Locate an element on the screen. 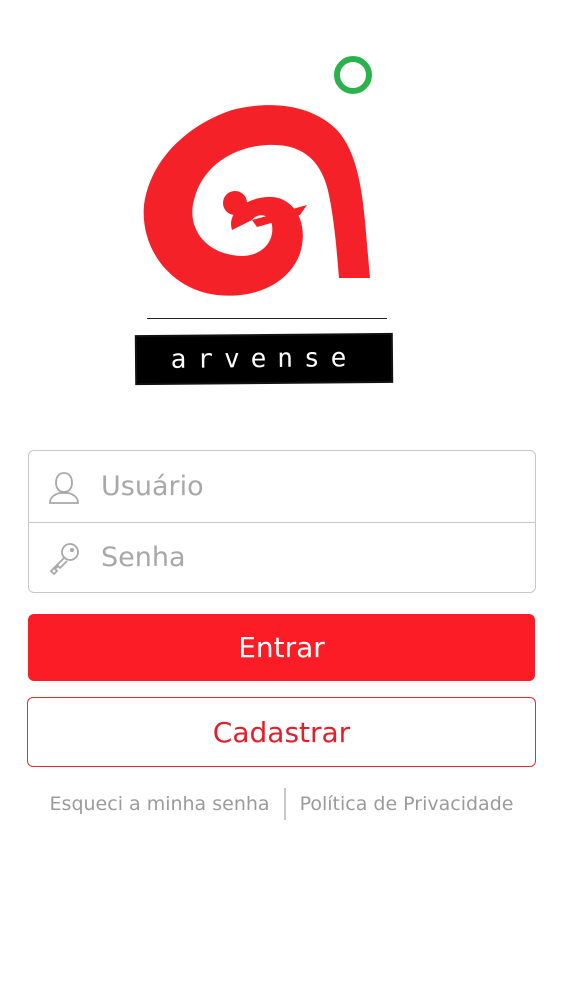 The width and height of the screenshot is (563, 1000). register-button: Cadastrar is located at coordinates (281, 732).